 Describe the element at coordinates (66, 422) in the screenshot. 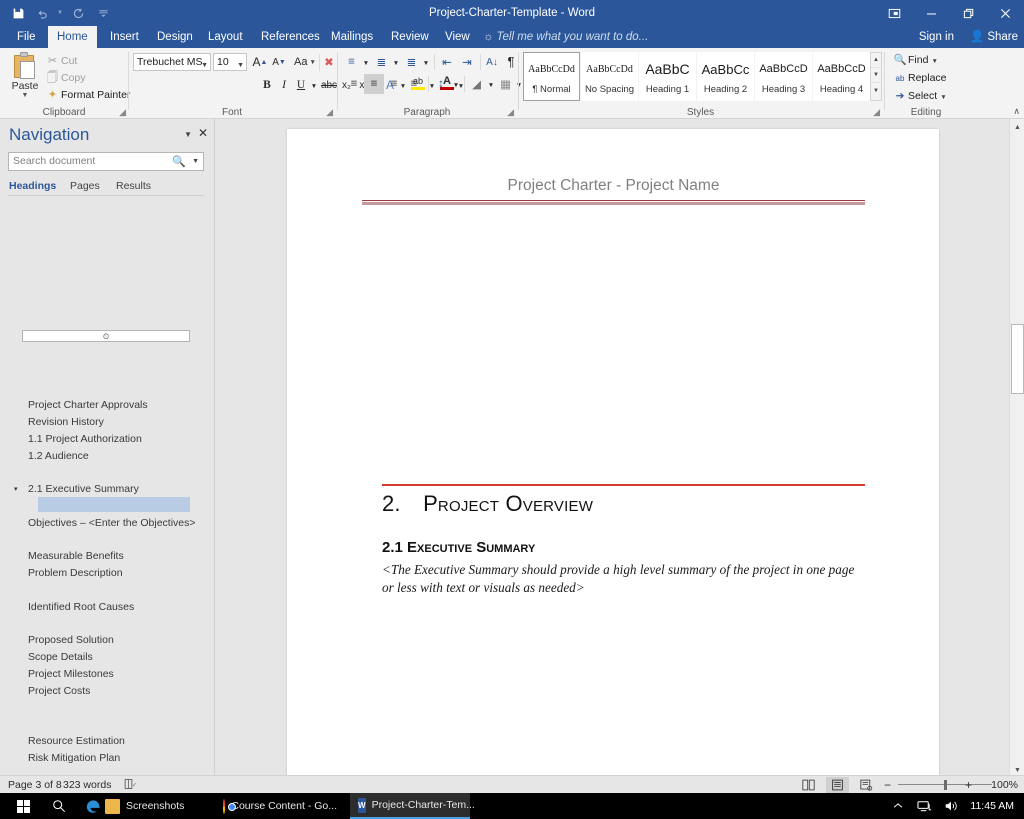

I see `nav-heading-revision-history: Revision History` at that location.